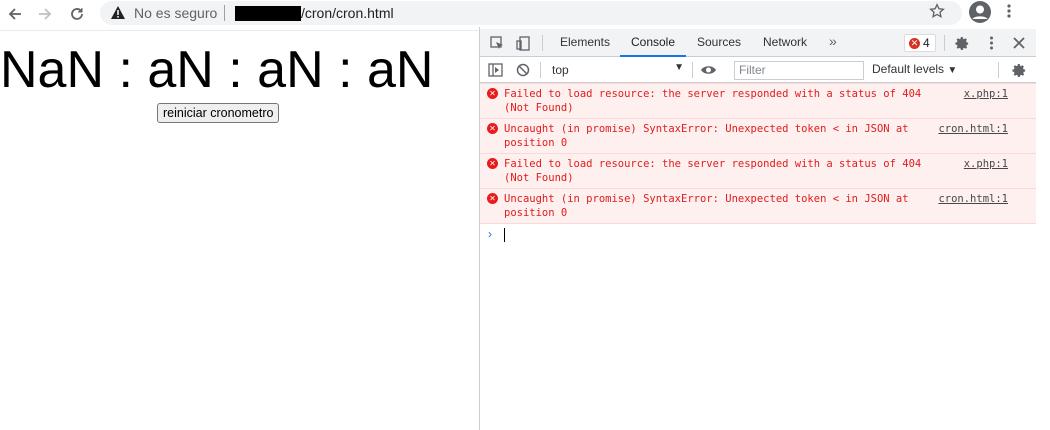  I want to click on tab-network: Network, so click(785, 43).